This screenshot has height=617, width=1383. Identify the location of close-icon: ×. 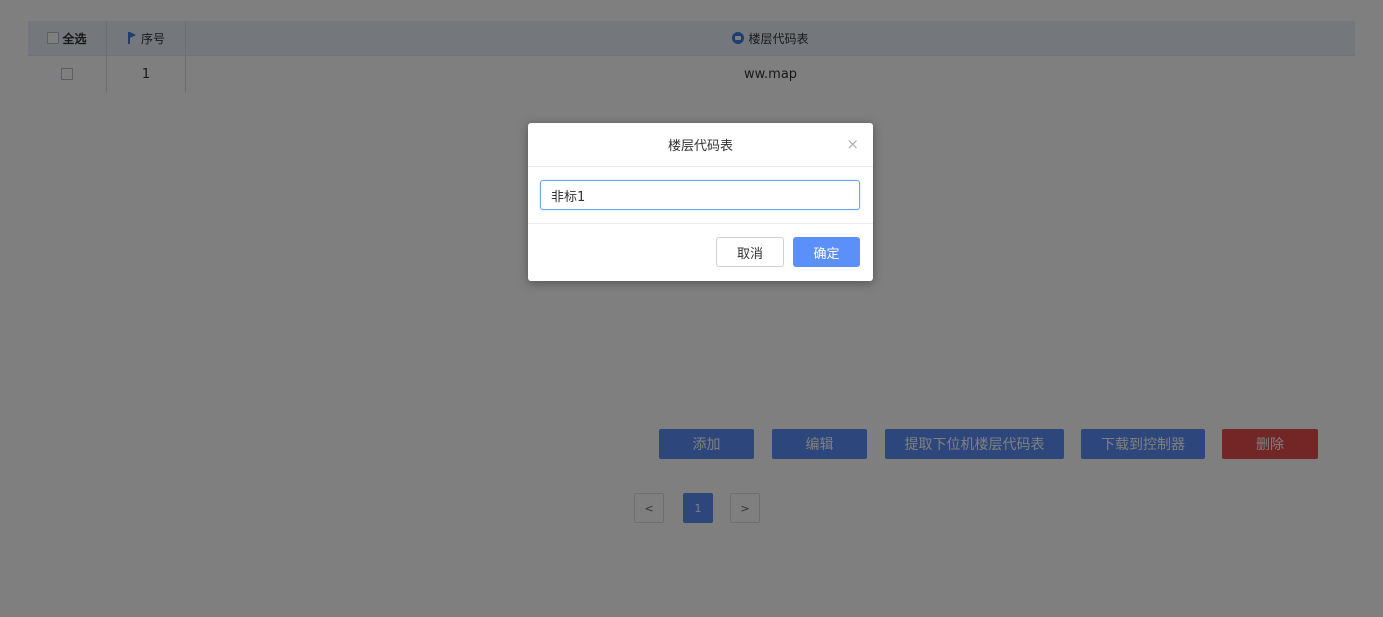
(852, 144).